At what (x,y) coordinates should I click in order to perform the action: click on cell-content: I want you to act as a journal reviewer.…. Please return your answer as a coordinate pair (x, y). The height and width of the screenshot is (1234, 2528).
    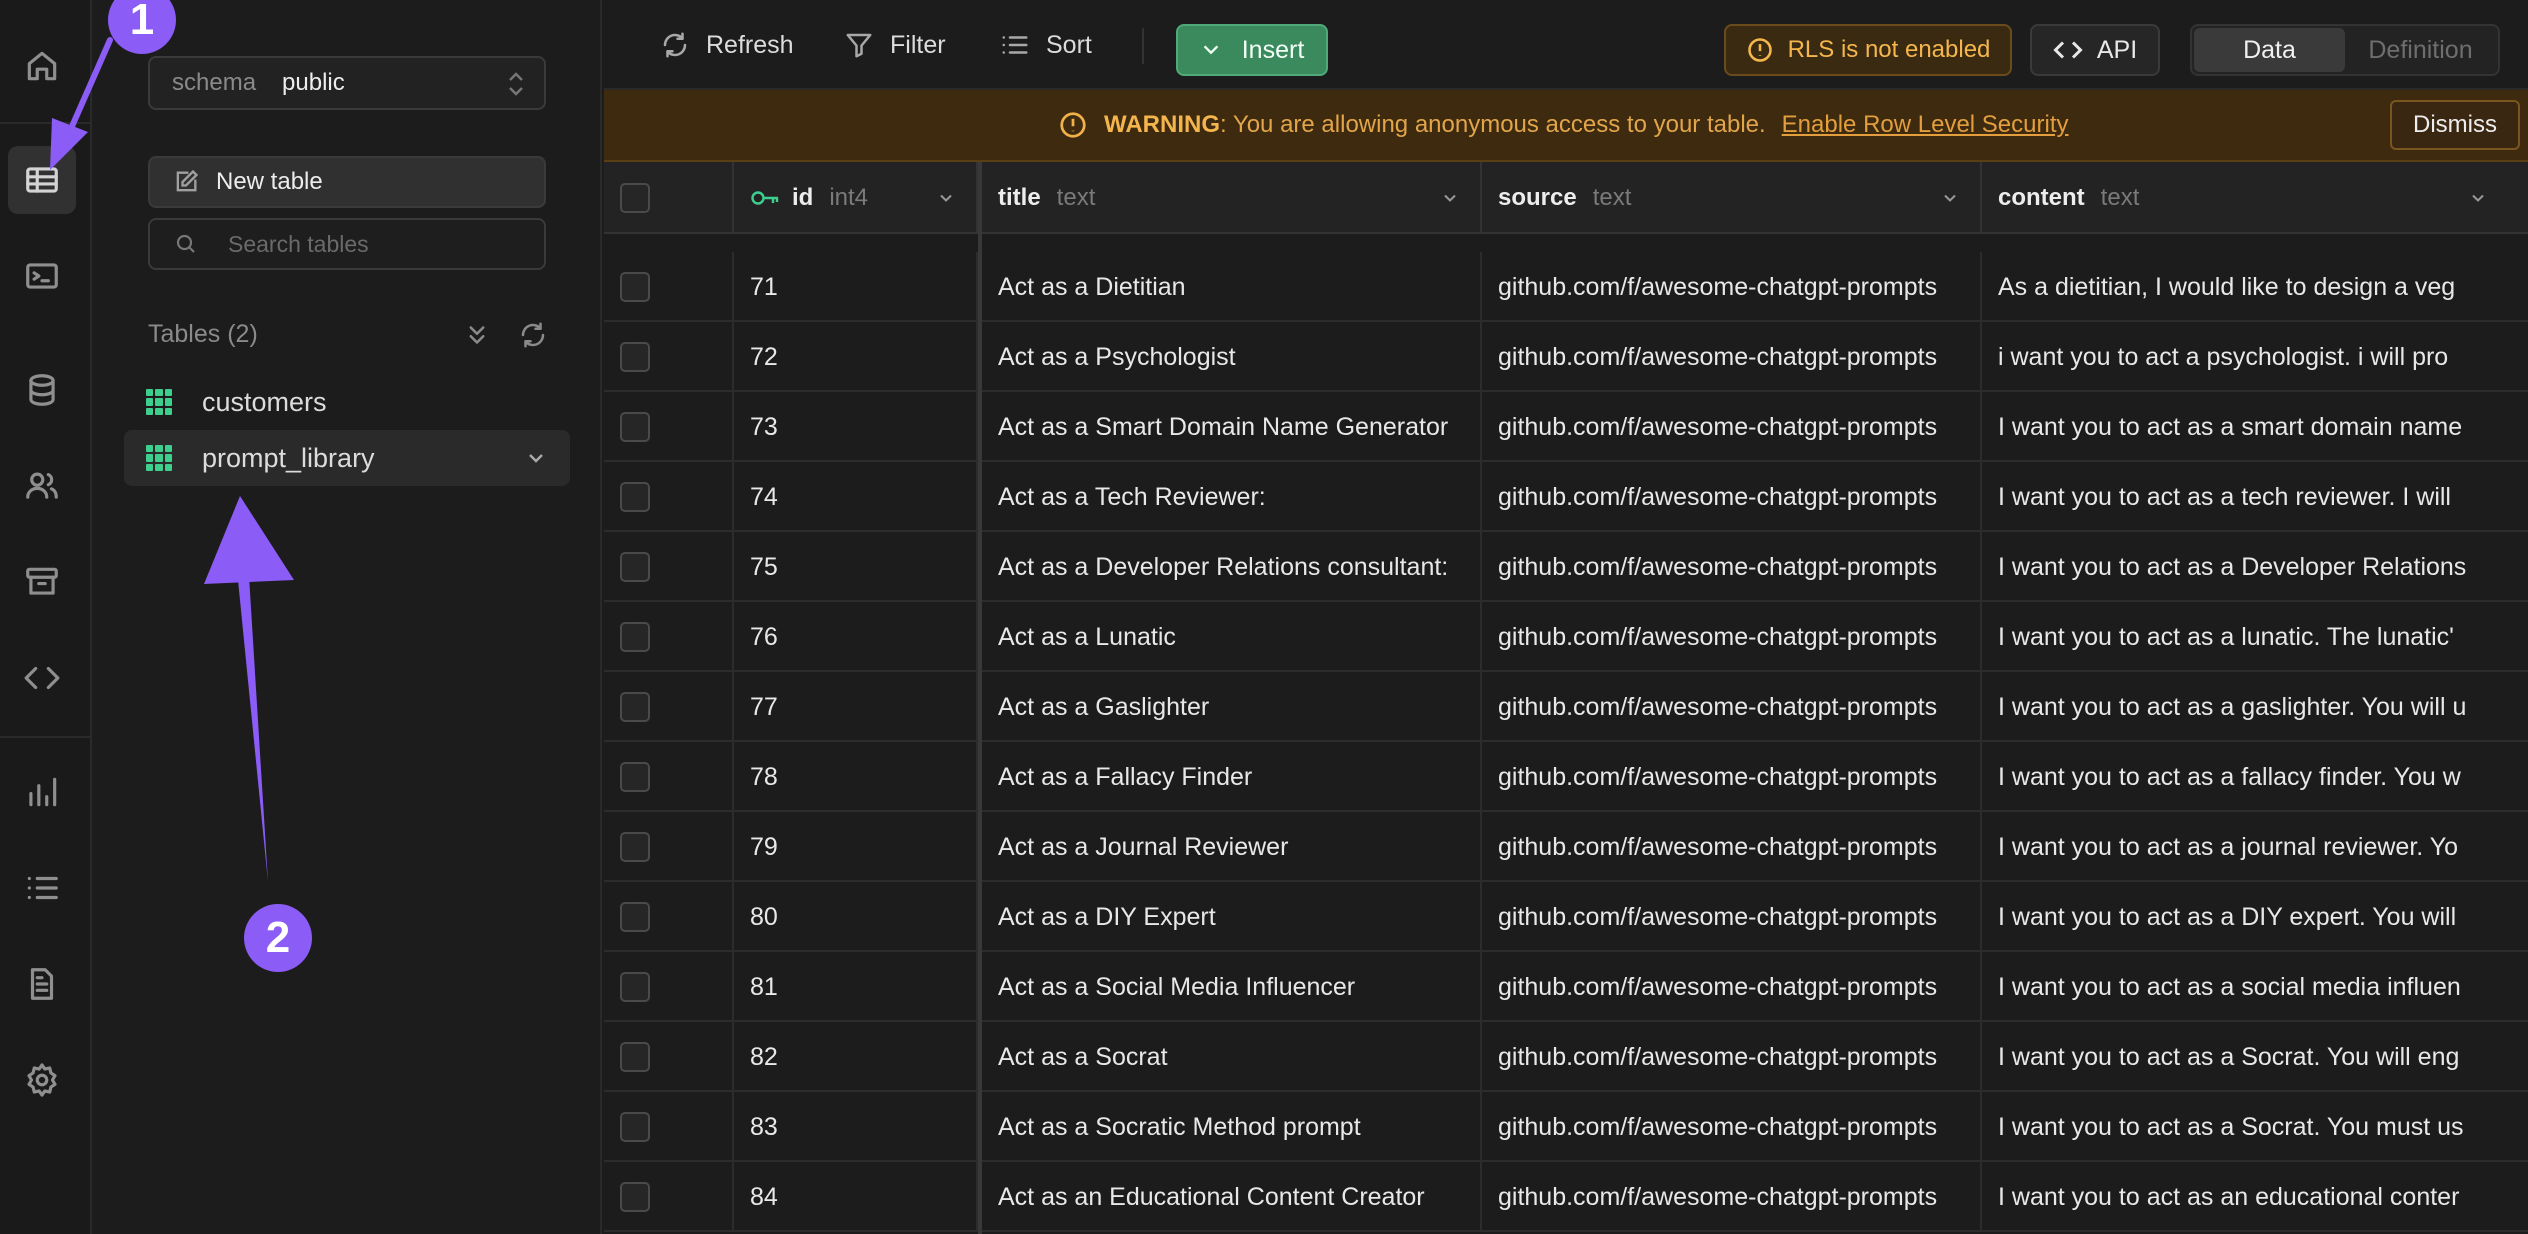
    Looking at the image, I should click on (2255, 847).